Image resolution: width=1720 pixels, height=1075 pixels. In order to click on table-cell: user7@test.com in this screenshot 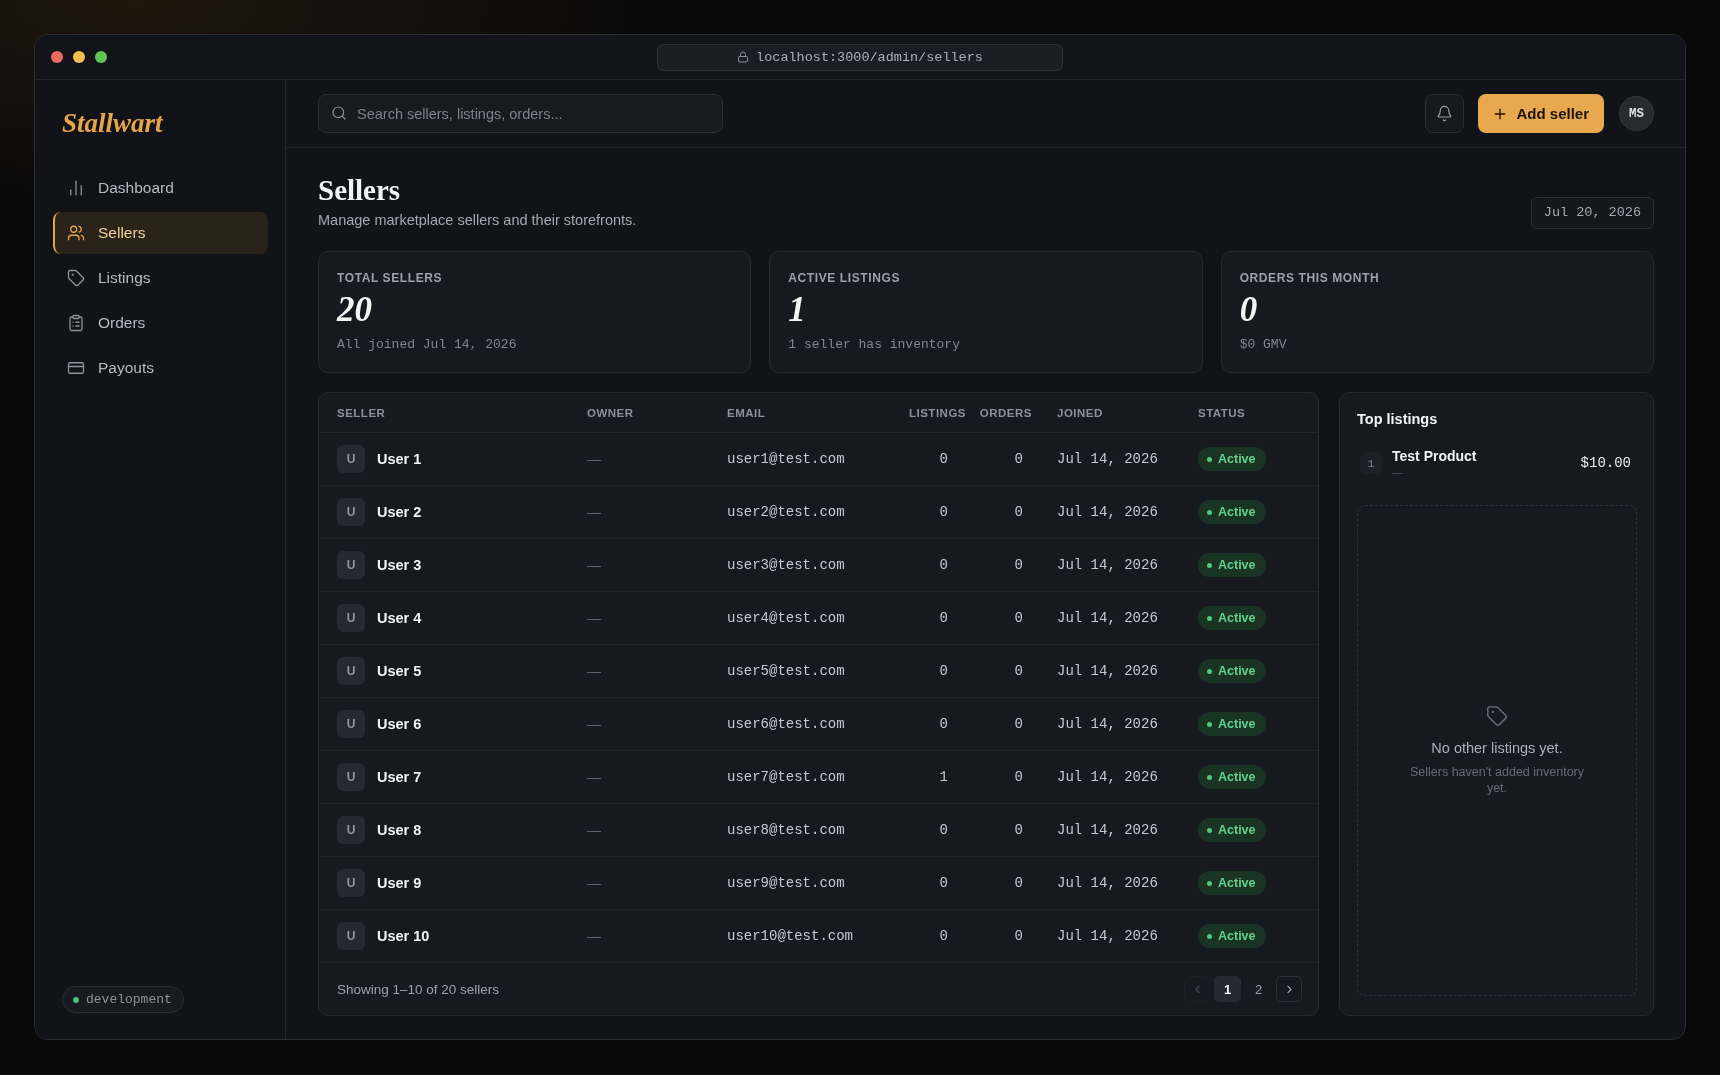, I will do `click(786, 777)`.